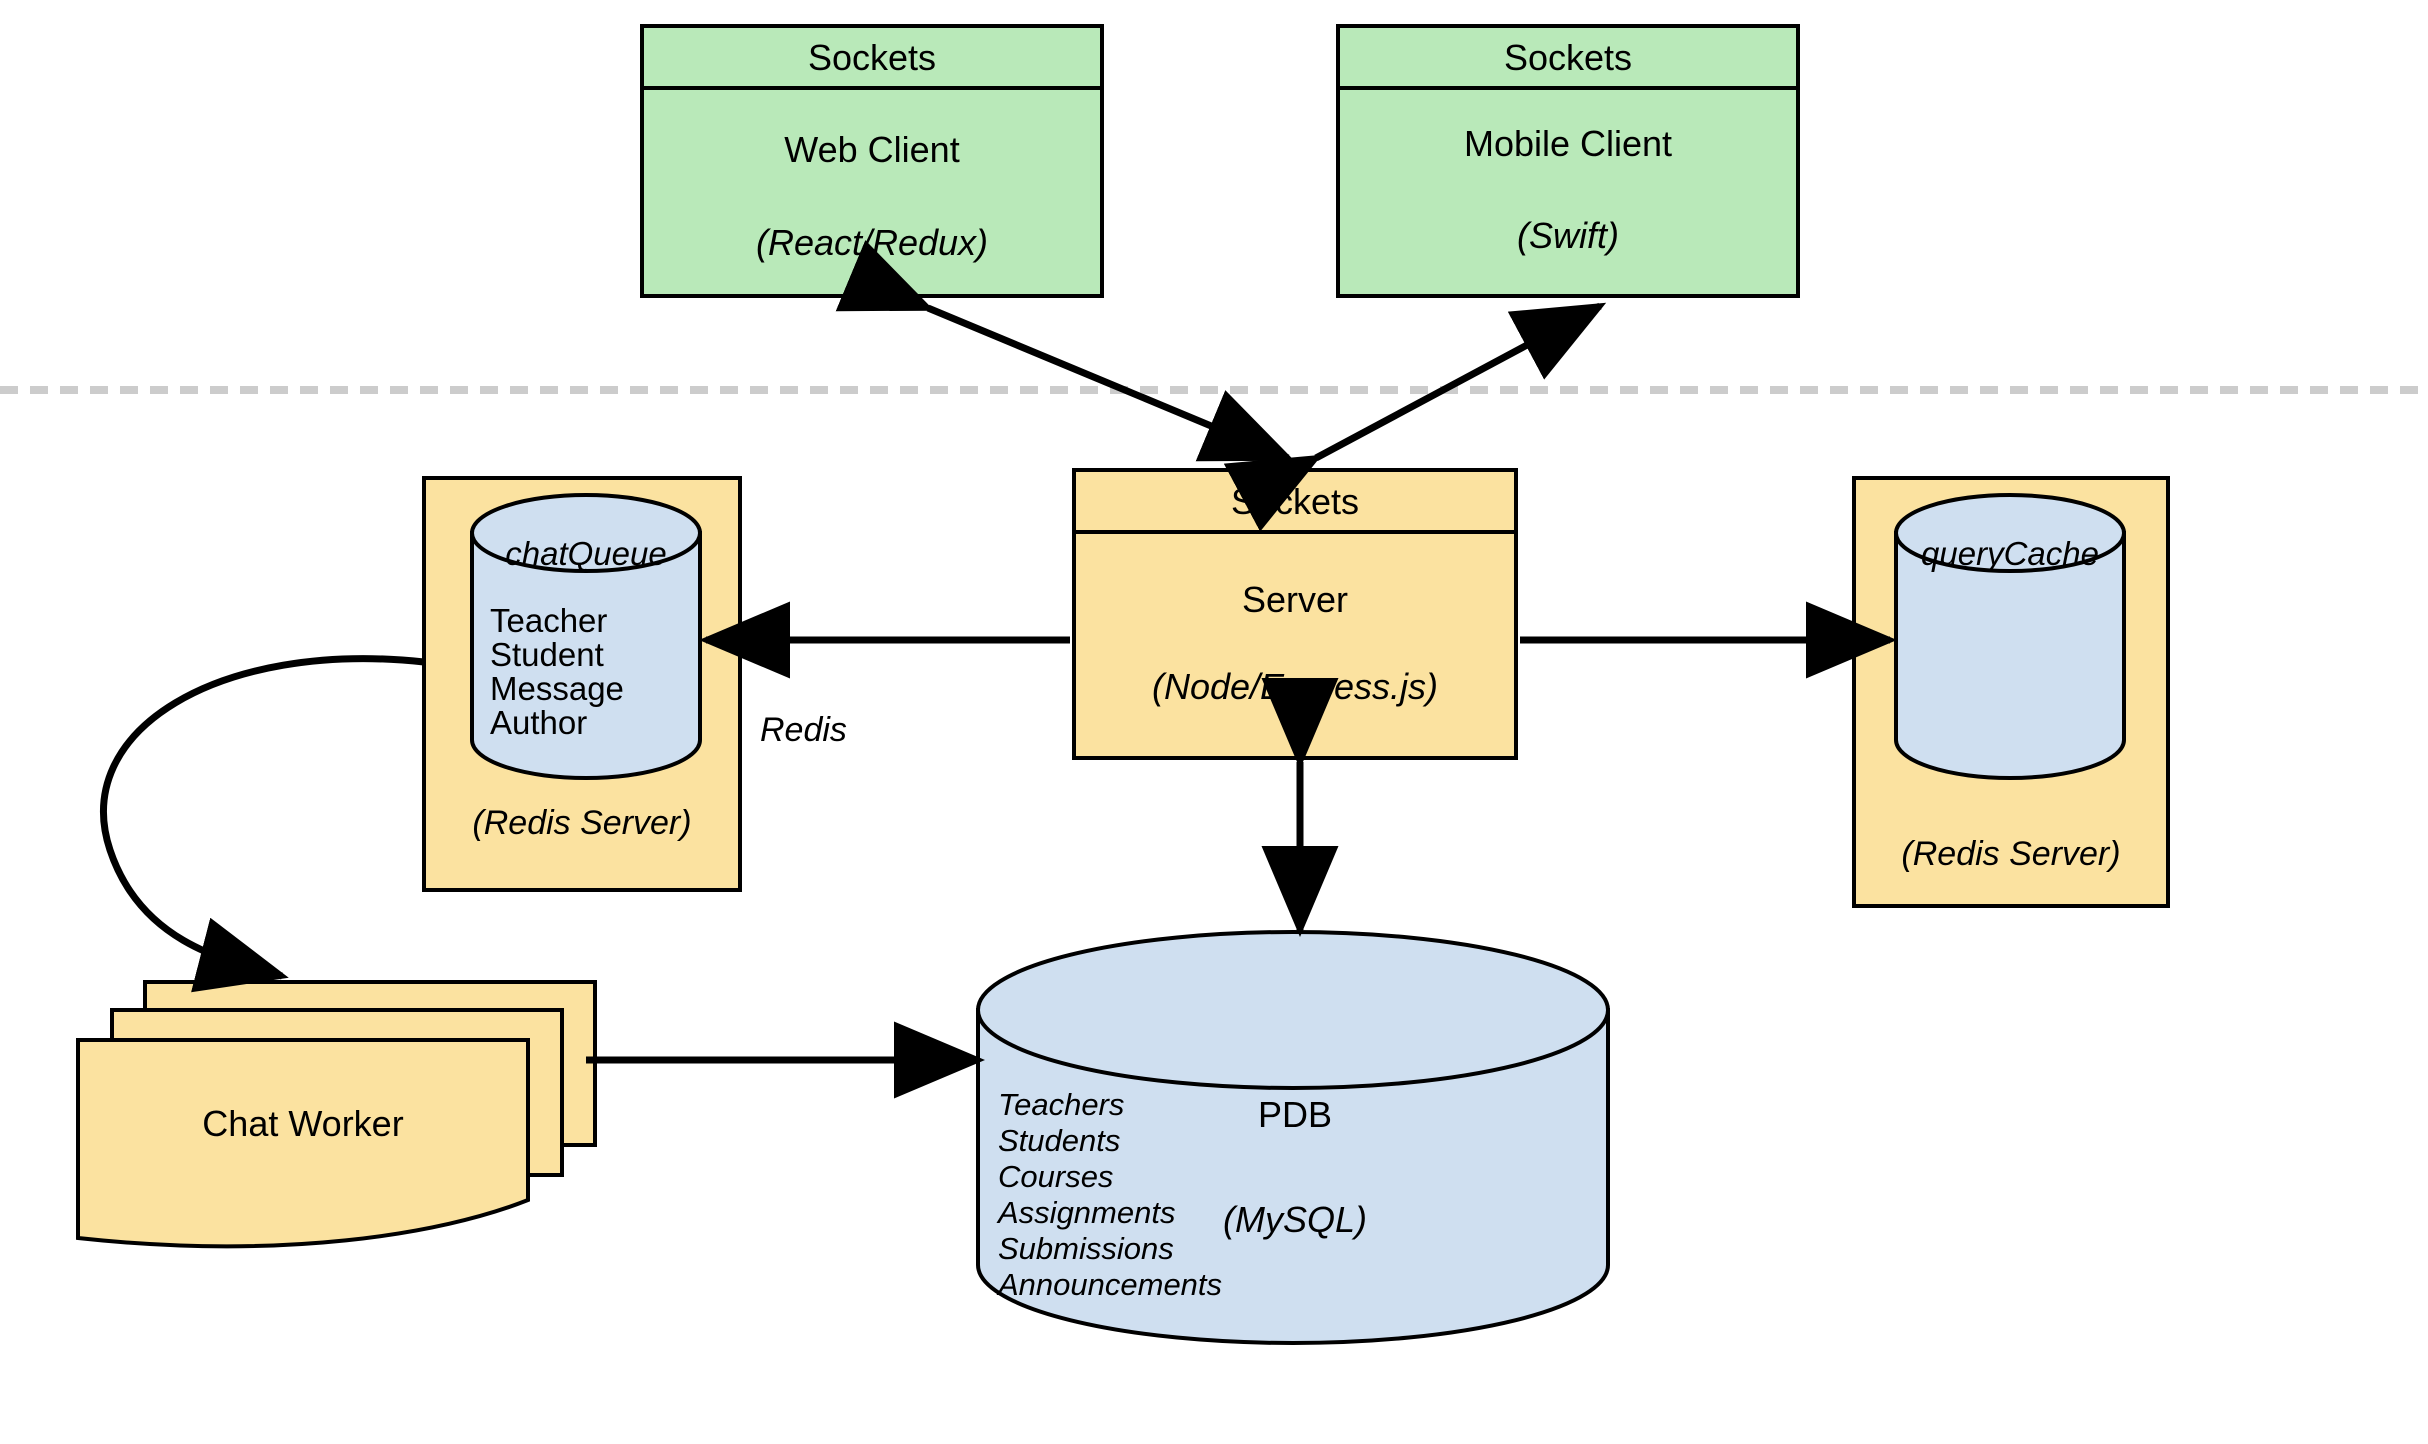 This screenshot has width=2428, height=1444. I want to click on server-subtitle: (Node/Express.js), so click(1295, 686).